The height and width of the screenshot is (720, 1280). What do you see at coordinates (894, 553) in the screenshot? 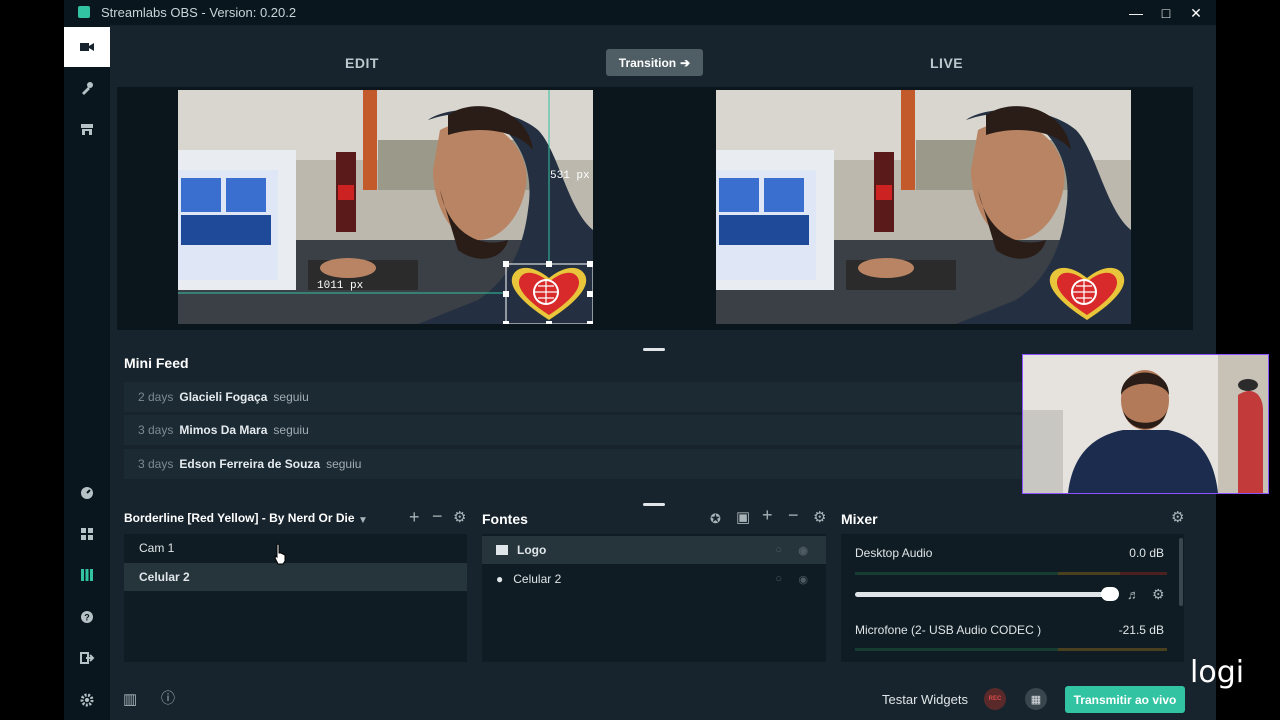
I see `audio-channel-name: Desktop Audio` at bounding box center [894, 553].